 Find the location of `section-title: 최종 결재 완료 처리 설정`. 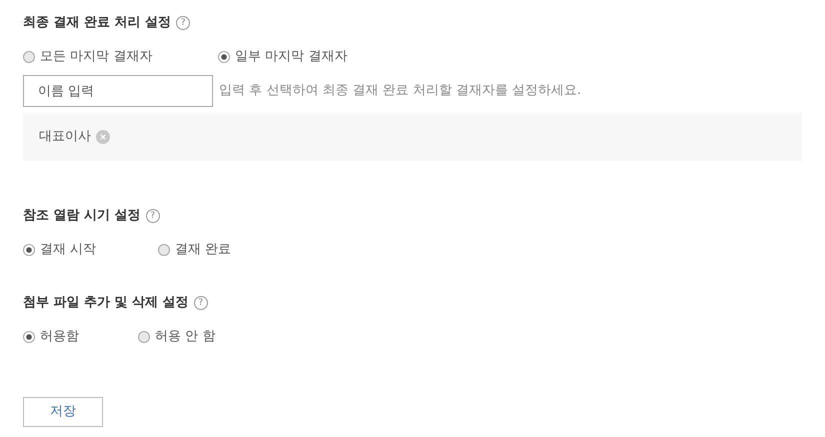

section-title: 최종 결재 완료 처리 설정 is located at coordinates (97, 23).